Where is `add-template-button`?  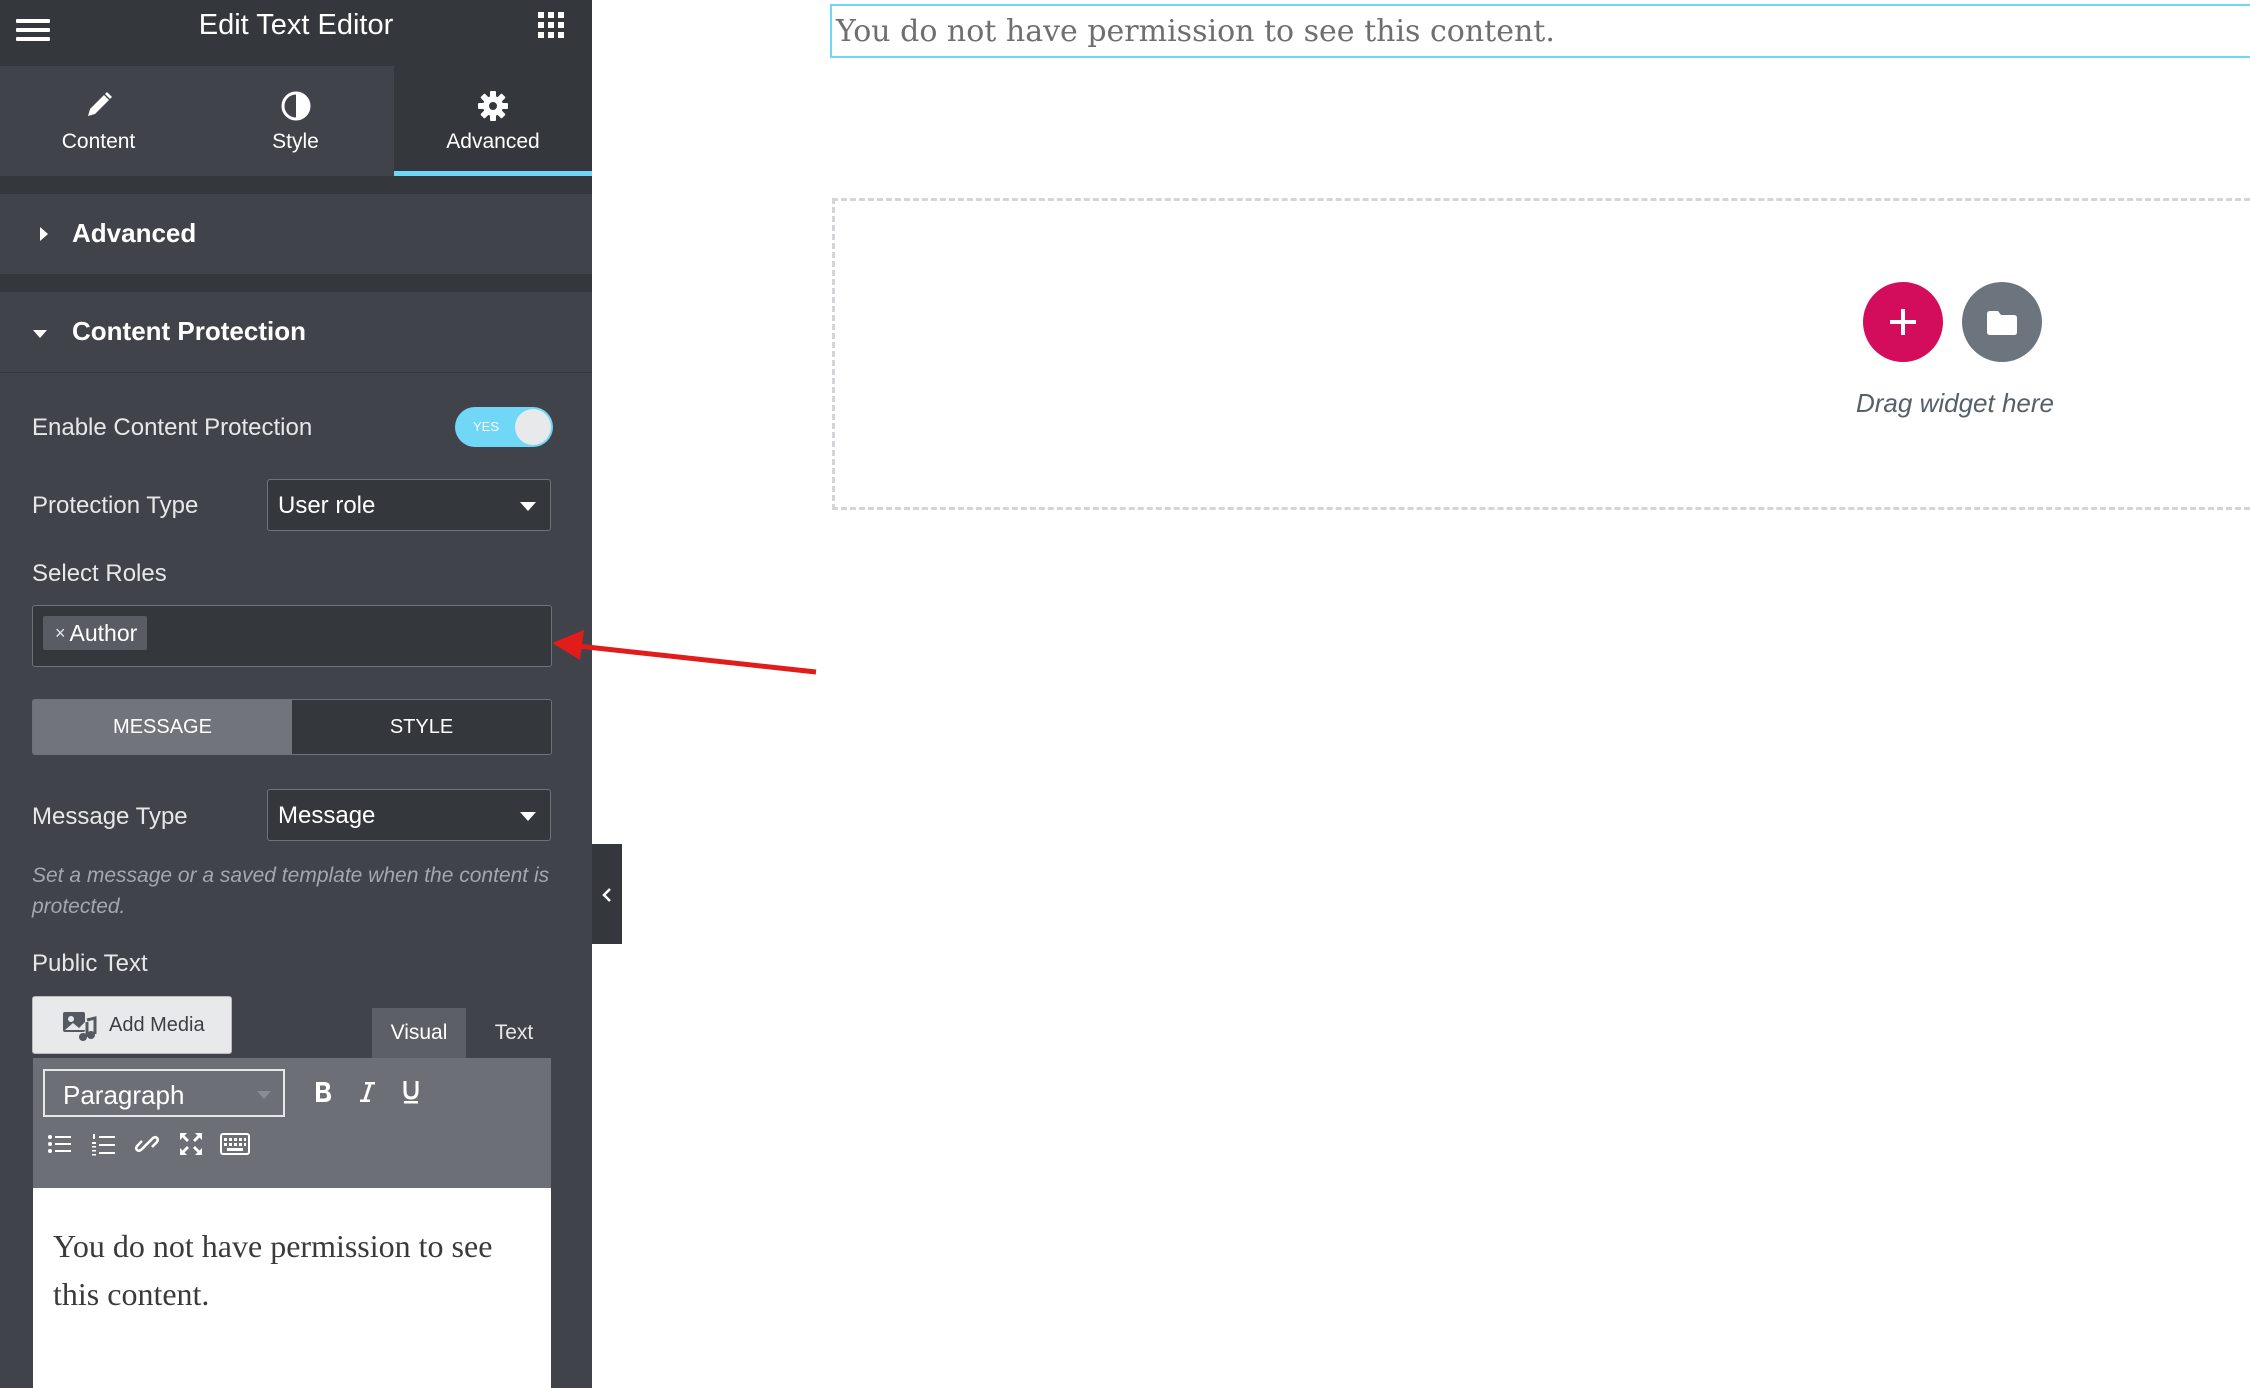 add-template-button is located at coordinates (2002, 322).